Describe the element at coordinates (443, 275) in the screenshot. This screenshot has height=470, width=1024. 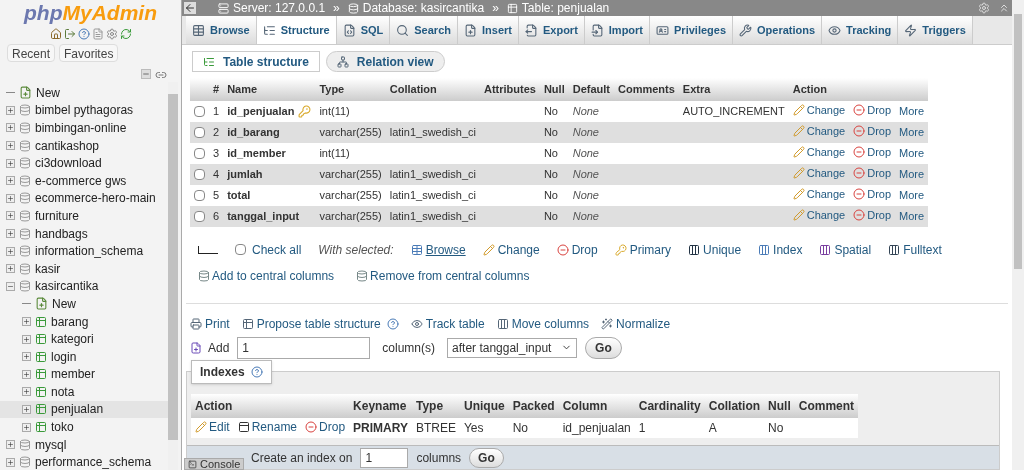
I see `central-columns-link: Remove from central columns` at that location.